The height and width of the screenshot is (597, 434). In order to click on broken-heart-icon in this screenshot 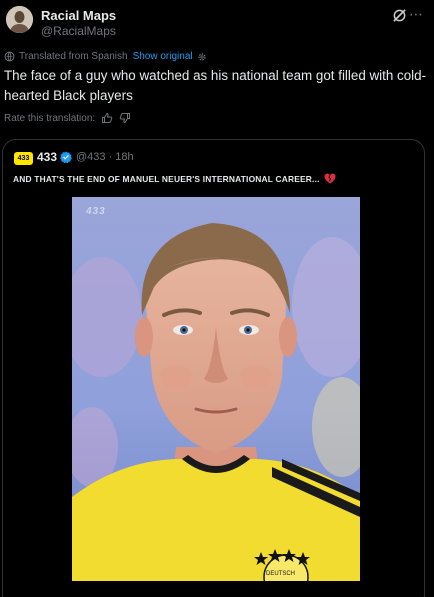, I will do `click(330, 178)`.